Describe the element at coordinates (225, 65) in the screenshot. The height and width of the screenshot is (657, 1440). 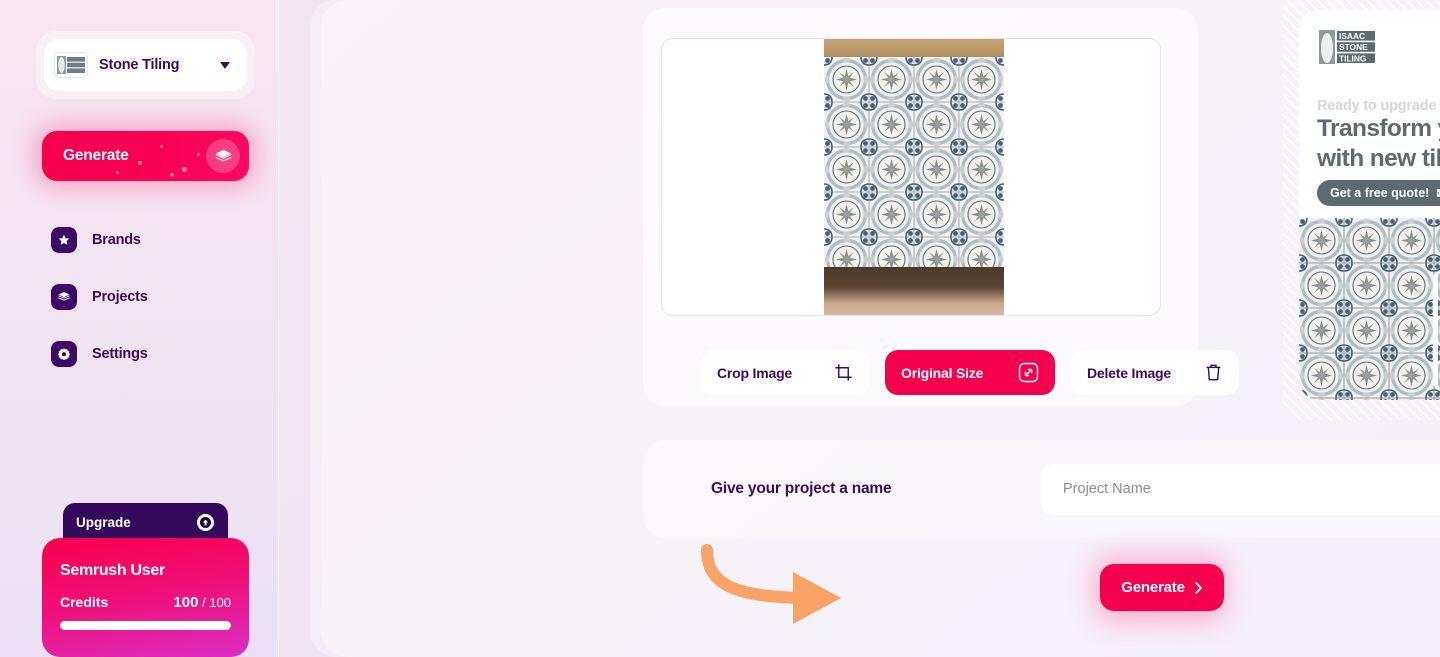
I see `chevron-down-icon` at that location.